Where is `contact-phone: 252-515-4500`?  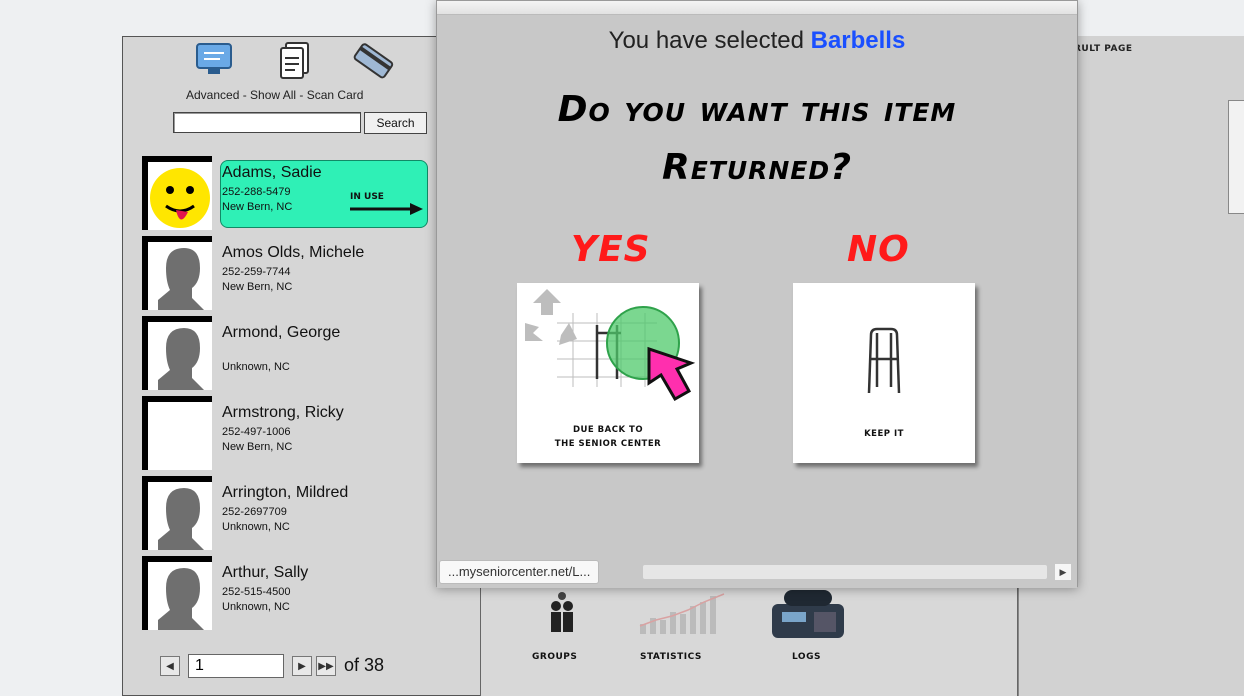
contact-phone: 252-515-4500 is located at coordinates (256, 592).